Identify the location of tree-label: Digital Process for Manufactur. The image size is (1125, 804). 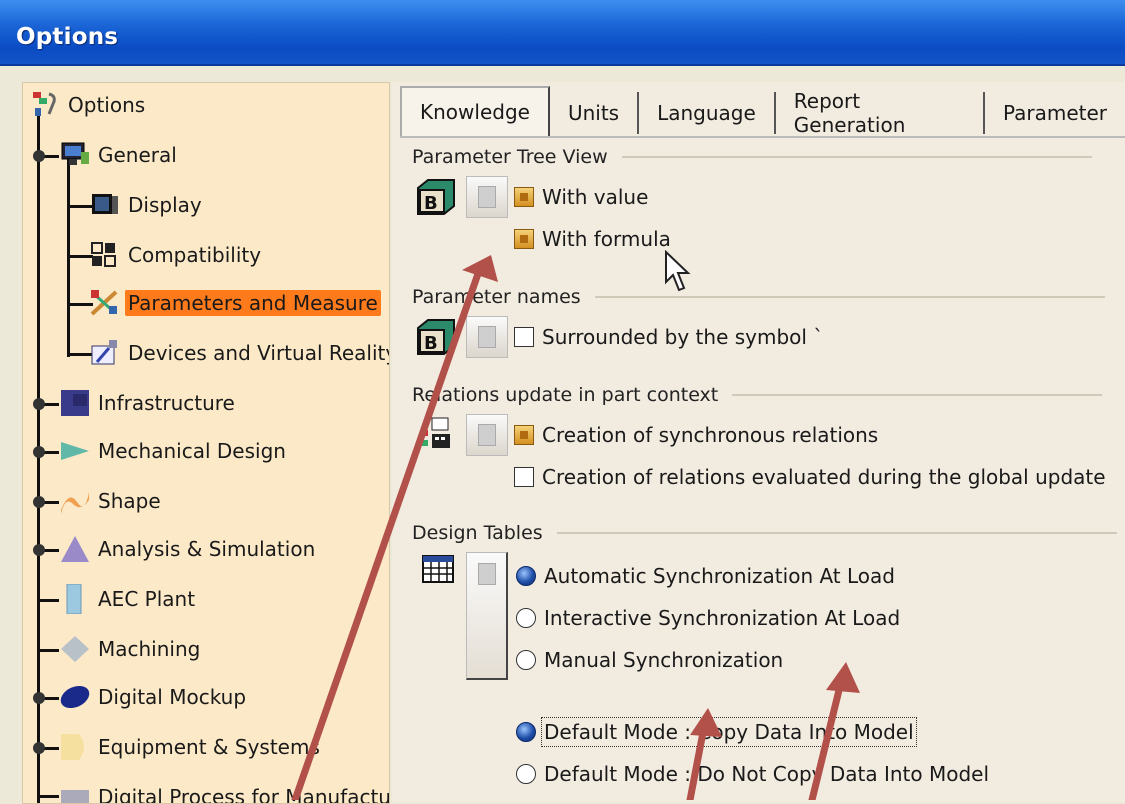
(244, 794).